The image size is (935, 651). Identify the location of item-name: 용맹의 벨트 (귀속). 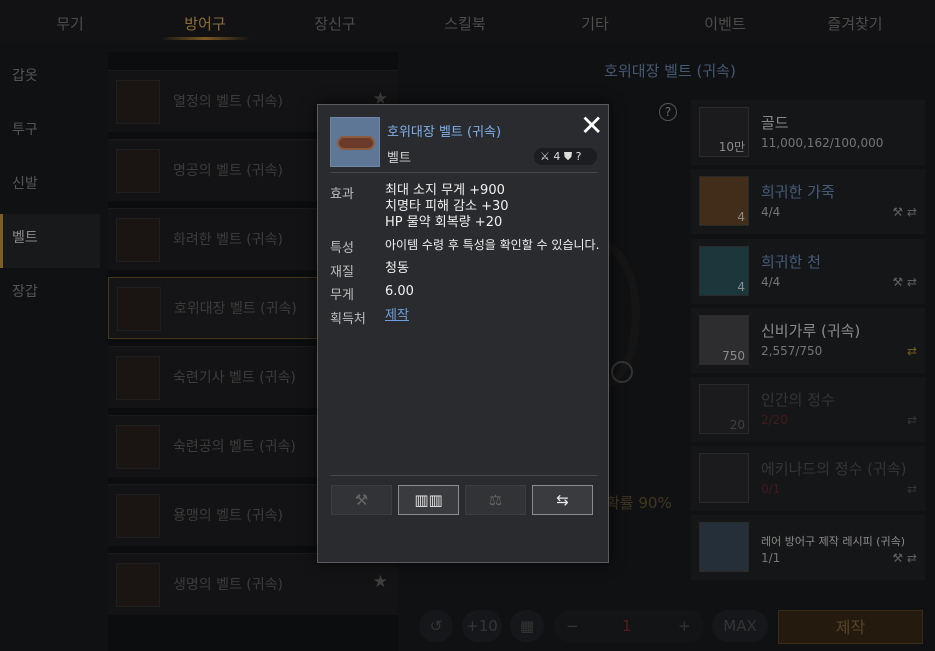
(228, 516).